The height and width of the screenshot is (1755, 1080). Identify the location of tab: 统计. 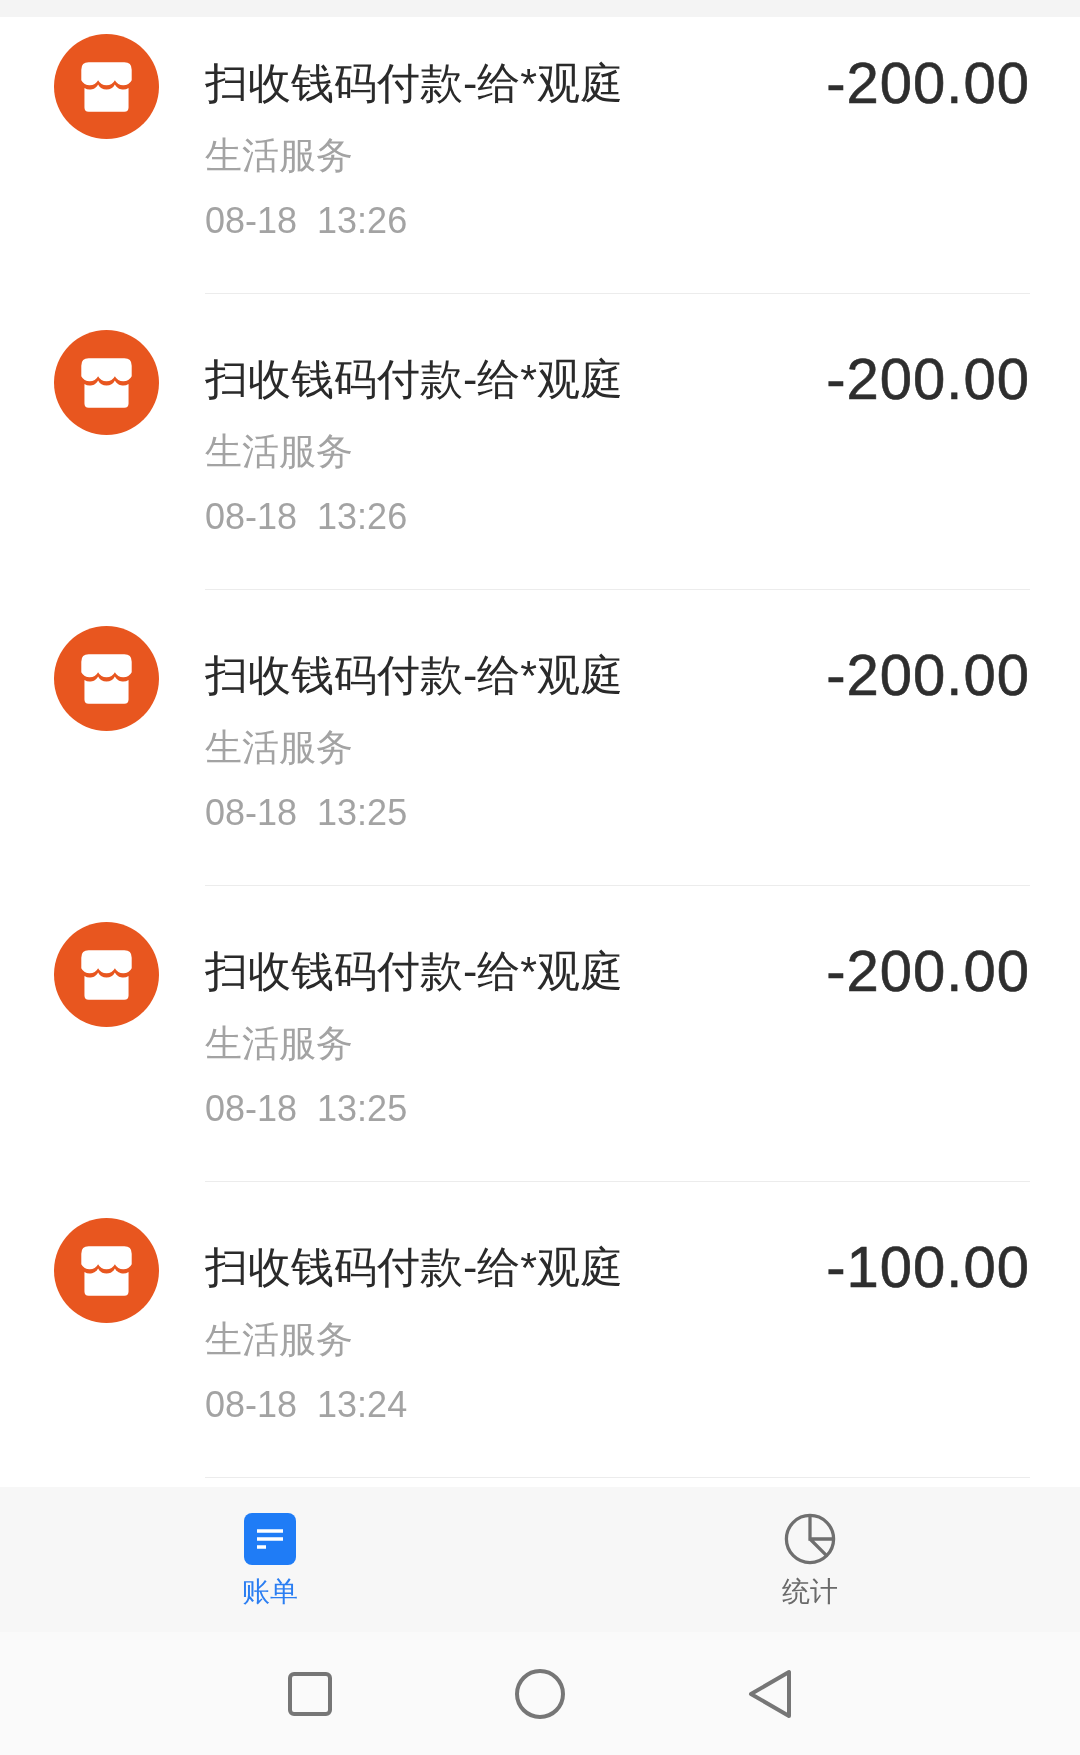
(810, 1561).